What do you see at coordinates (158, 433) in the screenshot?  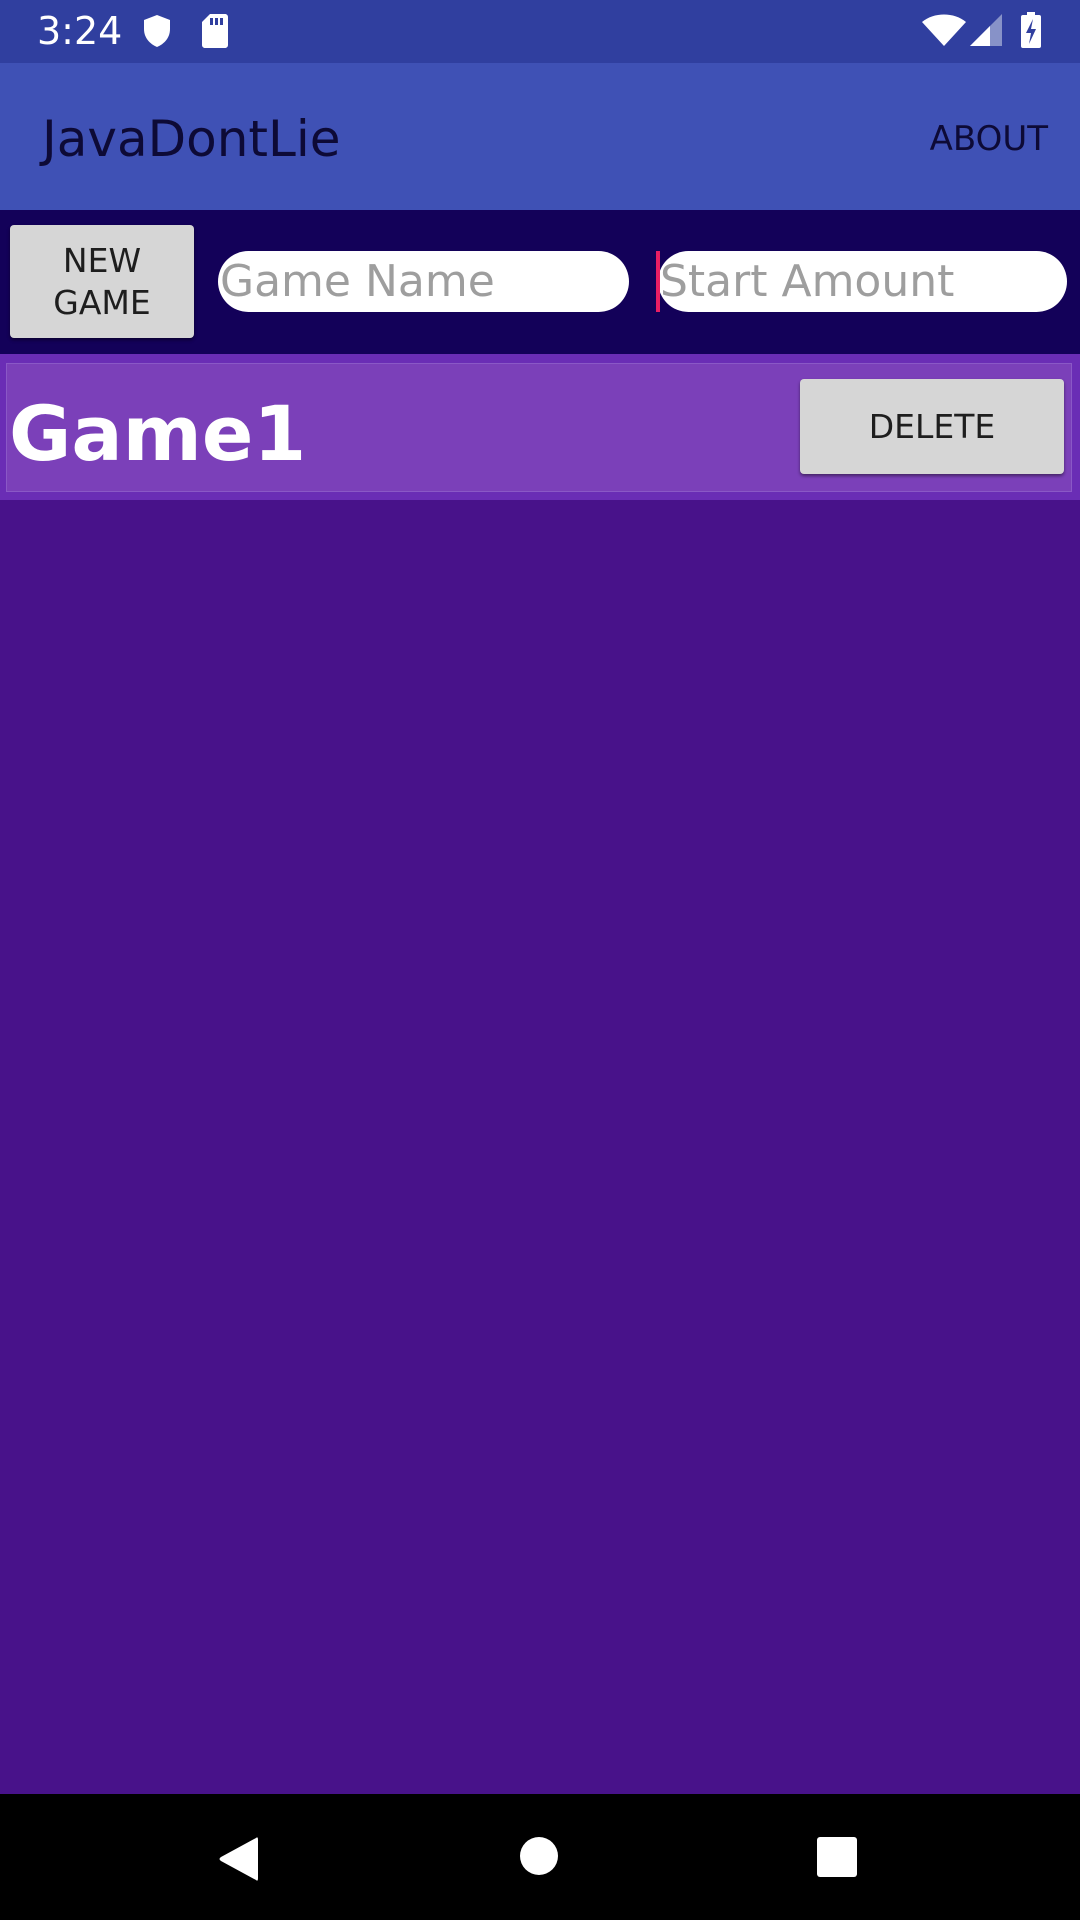 I see `game-name: Game1` at bounding box center [158, 433].